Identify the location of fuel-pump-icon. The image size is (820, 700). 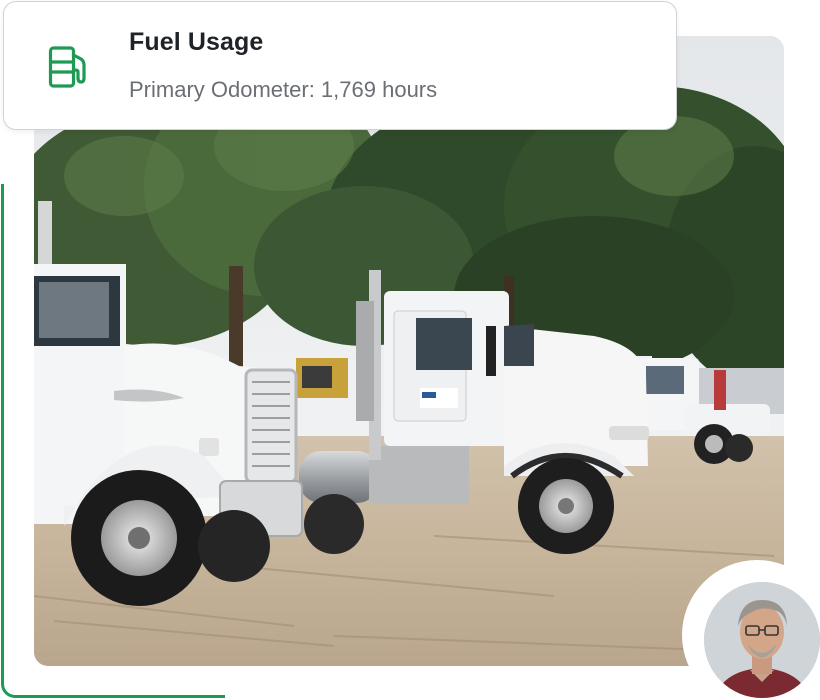
(70, 68).